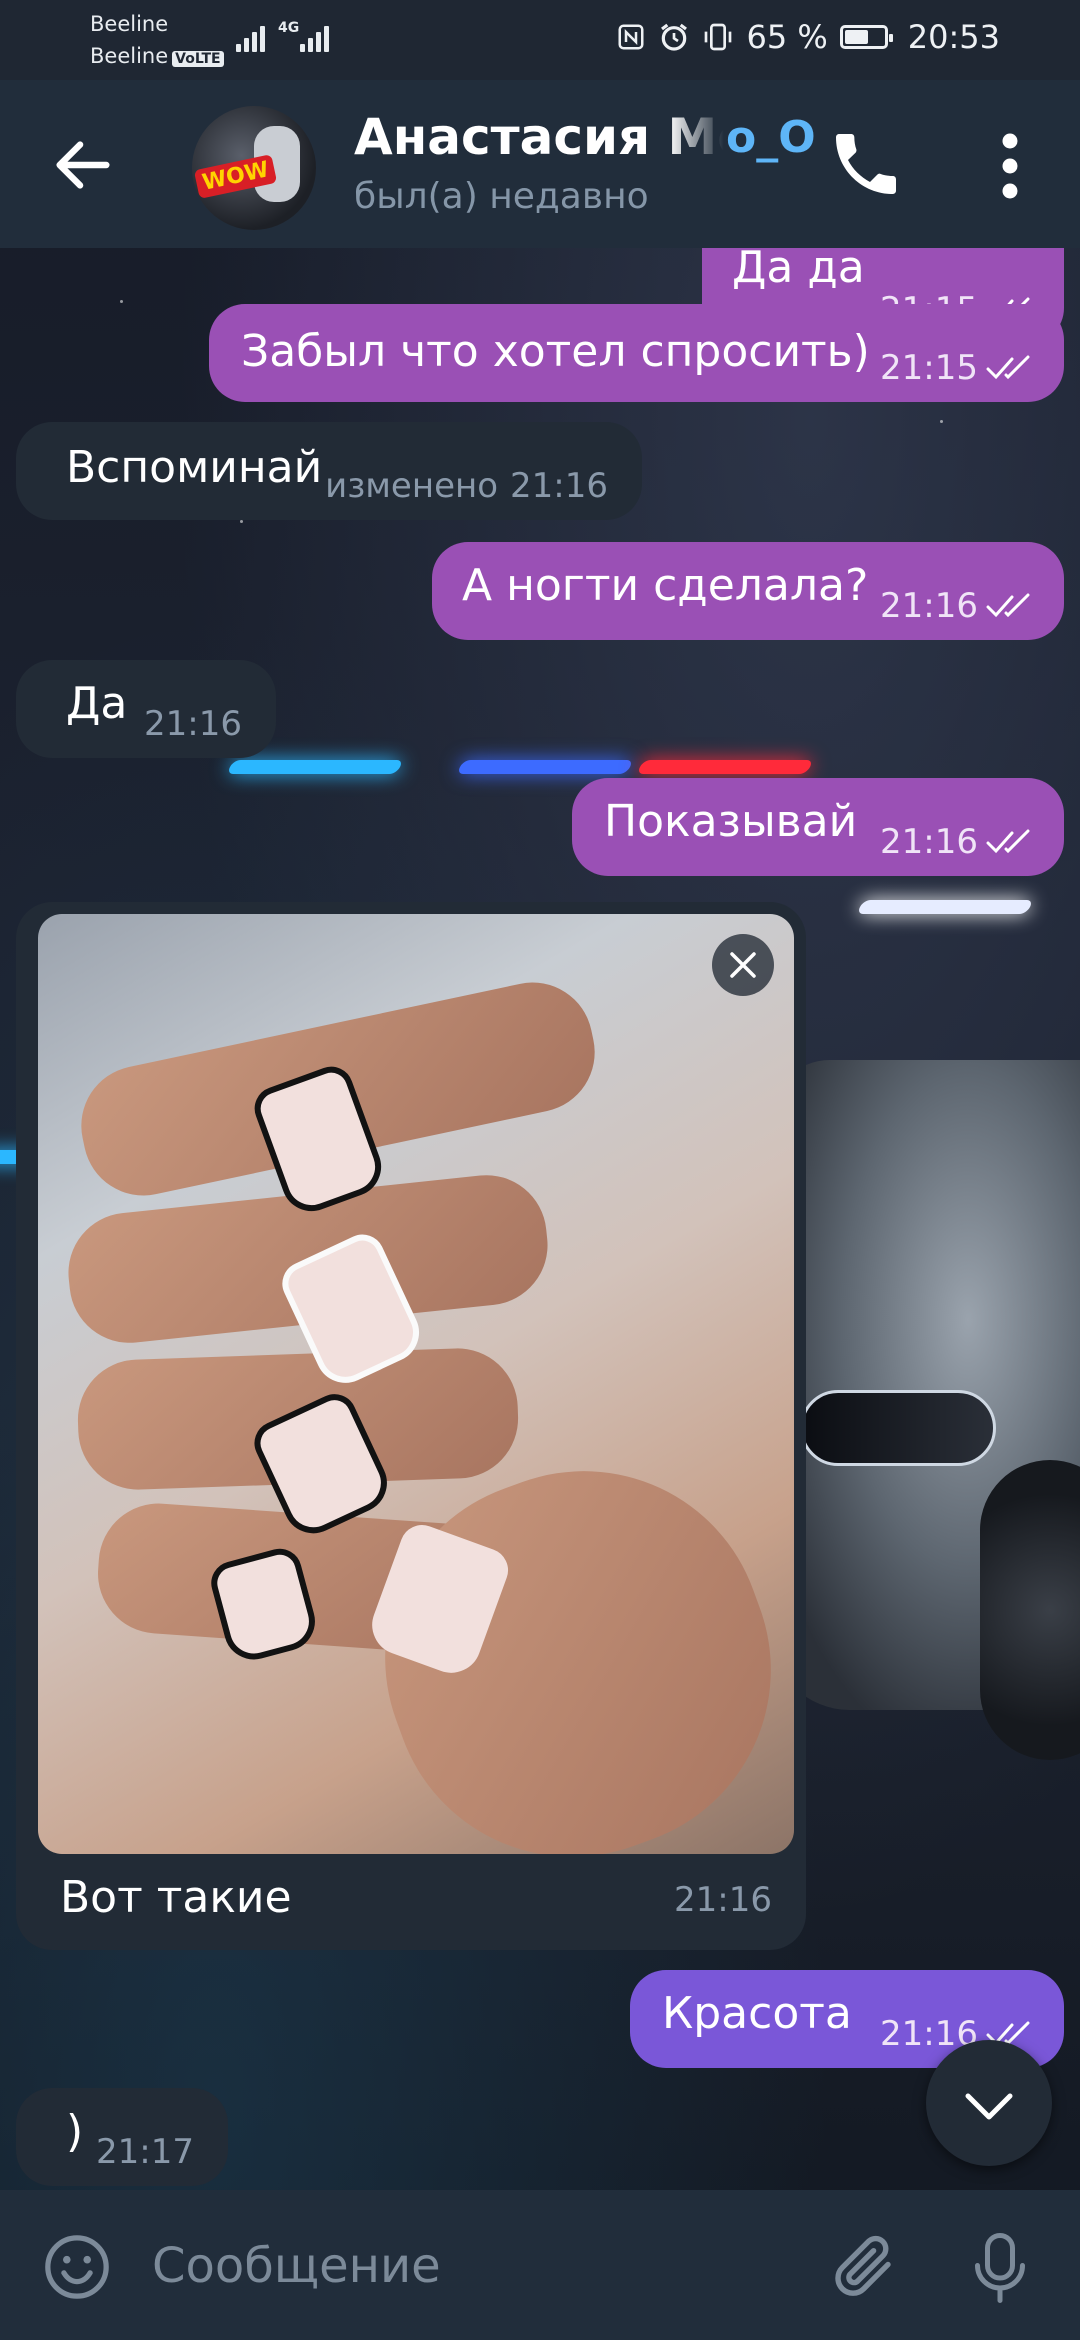  I want to click on smile-icon, so click(77, 2267).